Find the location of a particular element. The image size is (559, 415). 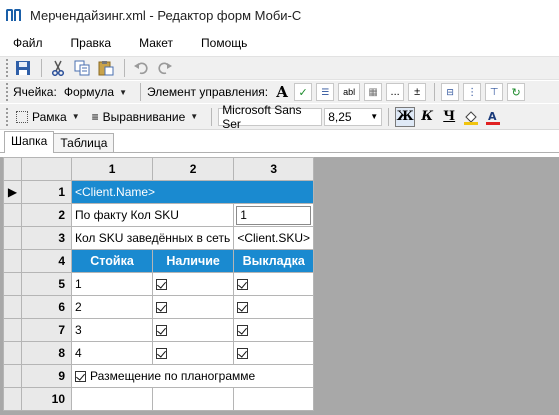

row-header: 2 is located at coordinates (46, 215).